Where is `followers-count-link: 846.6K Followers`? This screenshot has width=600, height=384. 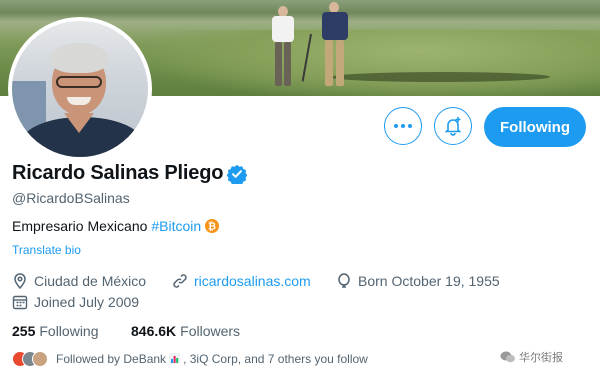 followers-count-link: 846.6K Followers is located at coordinates (185, 331).